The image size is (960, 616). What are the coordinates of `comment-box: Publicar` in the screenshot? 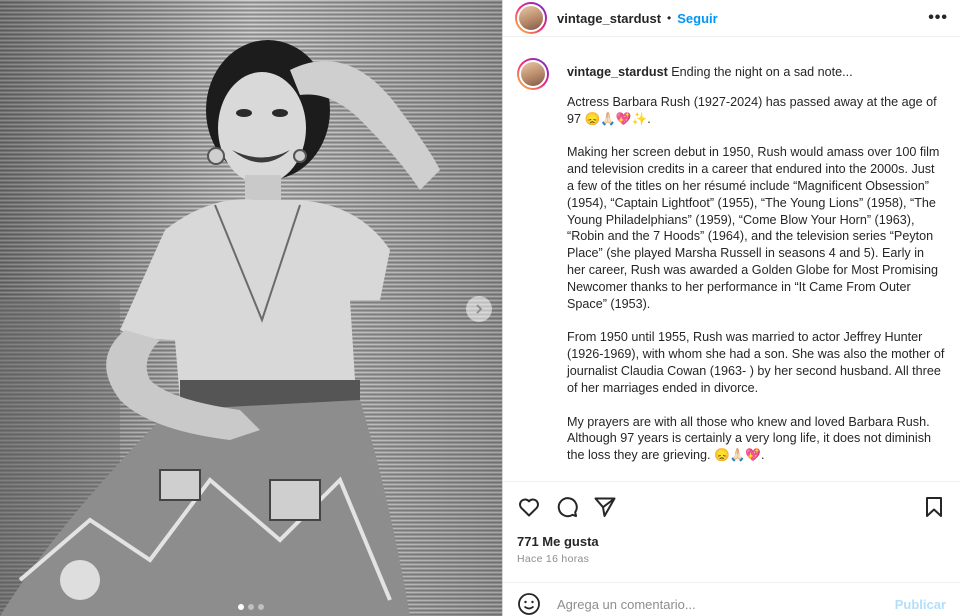 It's located at (731, 604).